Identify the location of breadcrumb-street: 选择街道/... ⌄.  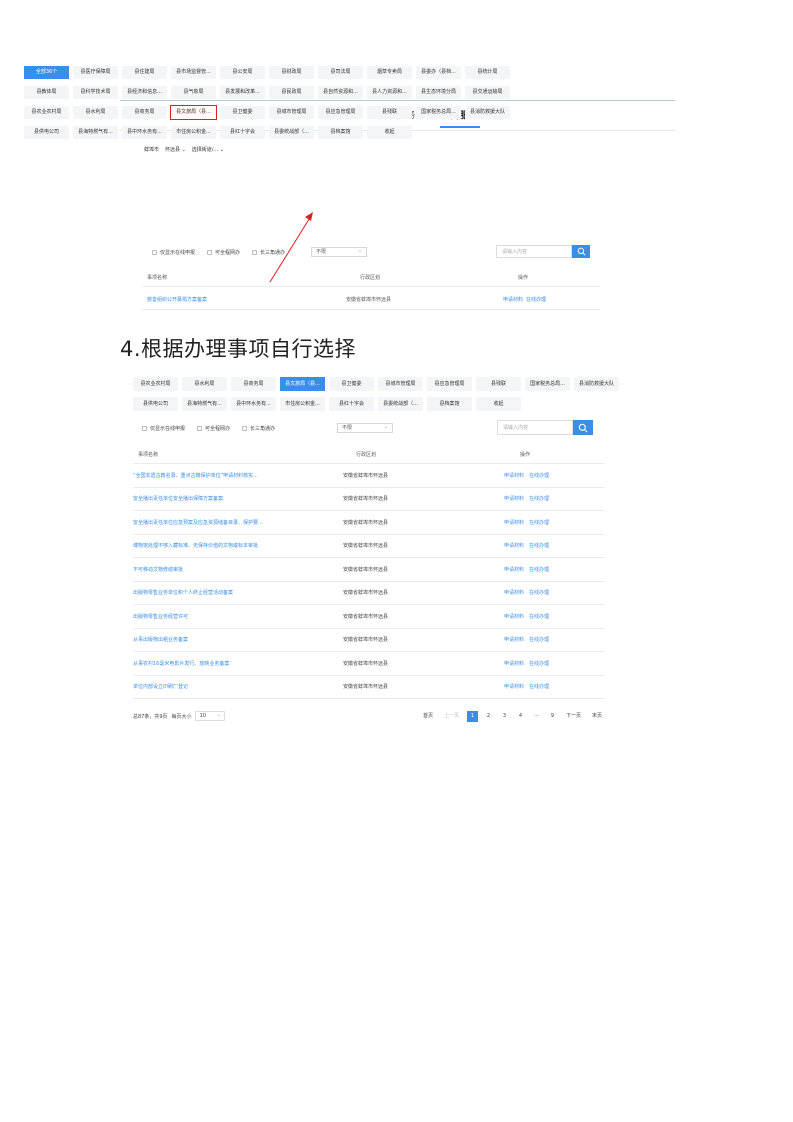
(208, 149).